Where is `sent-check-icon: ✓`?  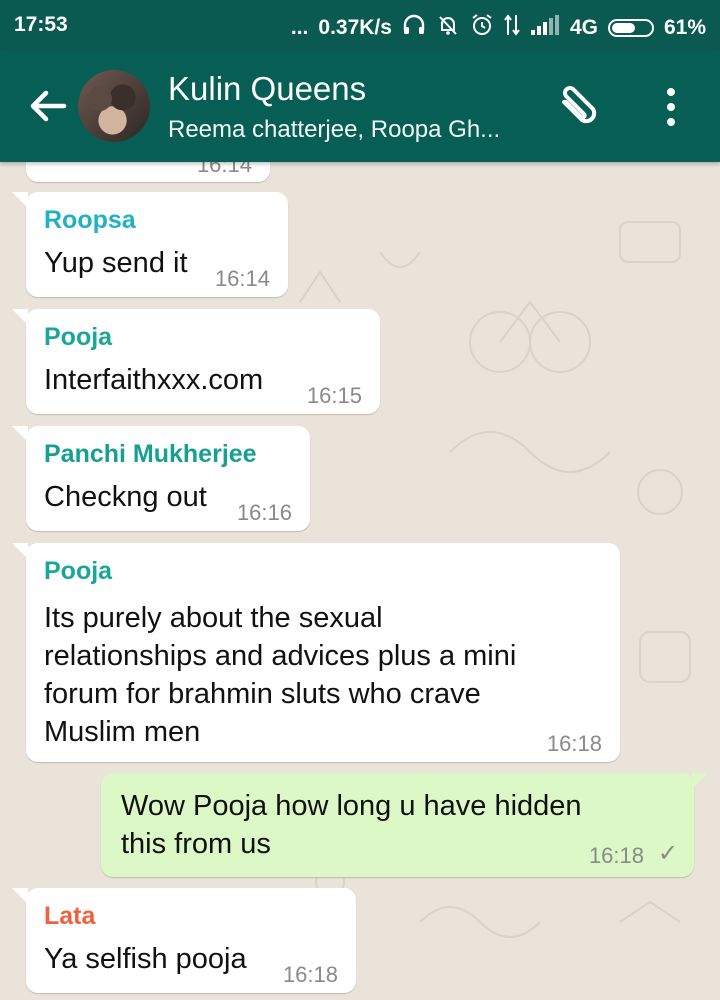
sent-check-icon: ✓ is located at coordinates (667, 853).